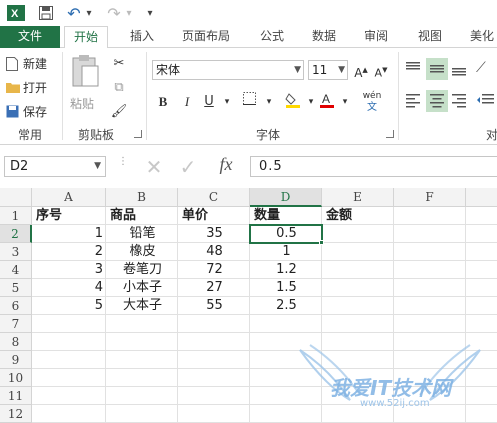  I want to click on tab-review: 审阅, so click(376, 37).